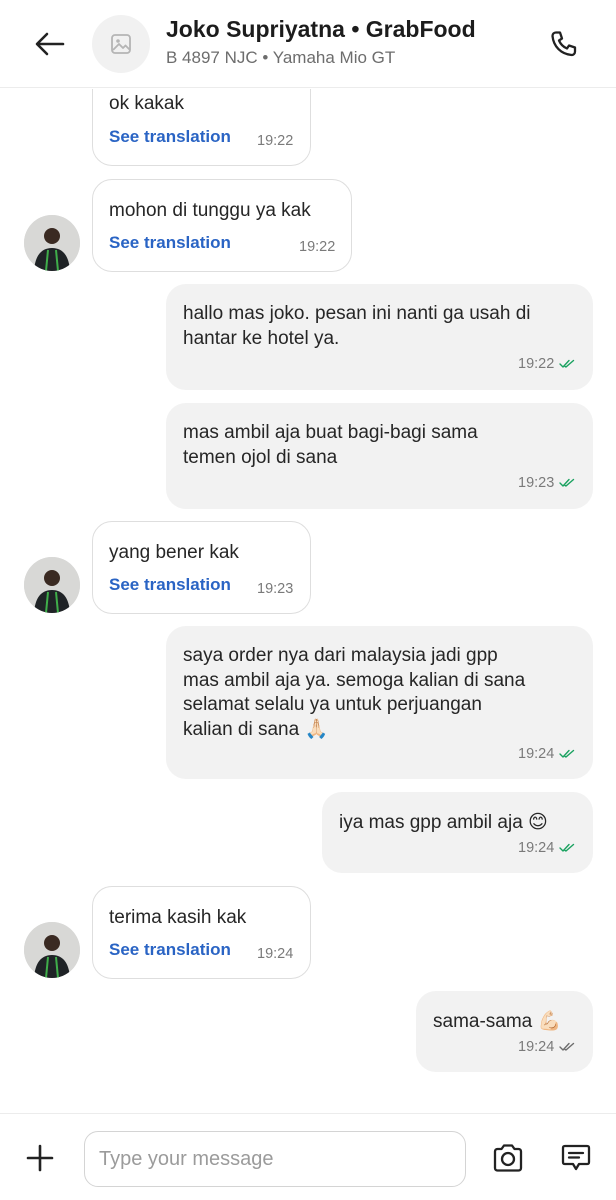  Describe the element at coordinates (354, 680) in the screenshot. I see `message-text-line: mas ambil aja ya. semoga kalian di sana` at that location.